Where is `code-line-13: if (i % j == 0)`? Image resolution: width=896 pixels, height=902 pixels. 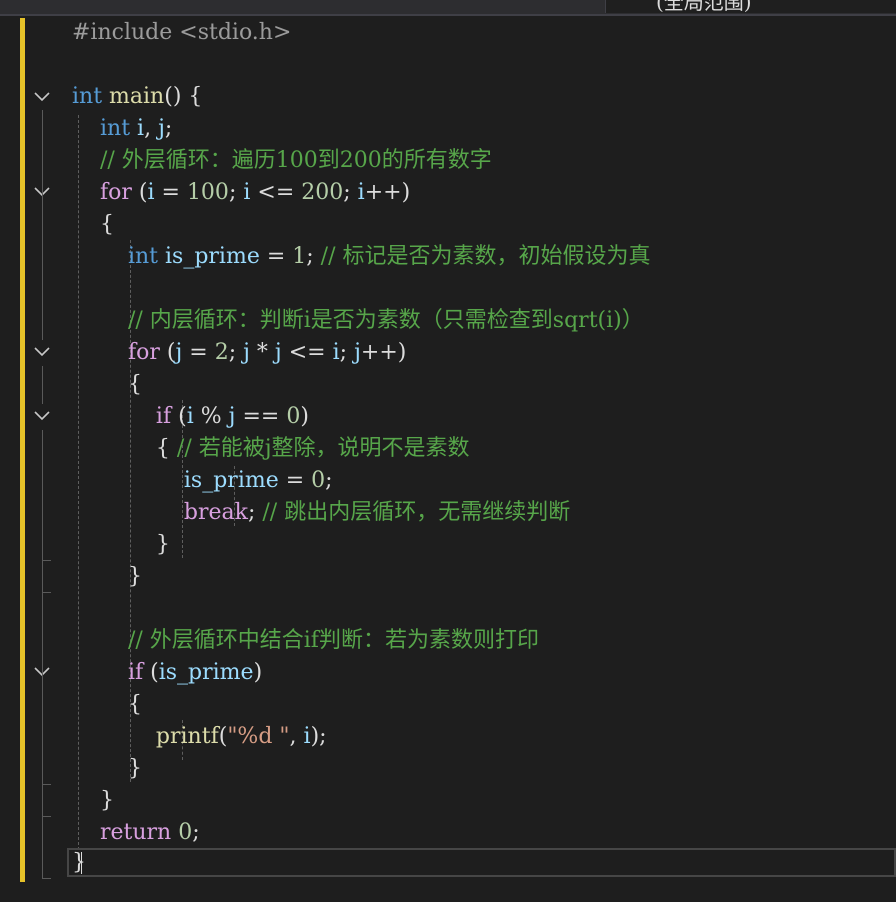
code-line-13: if (i % j == 0) is located at coordinates (190, 417).